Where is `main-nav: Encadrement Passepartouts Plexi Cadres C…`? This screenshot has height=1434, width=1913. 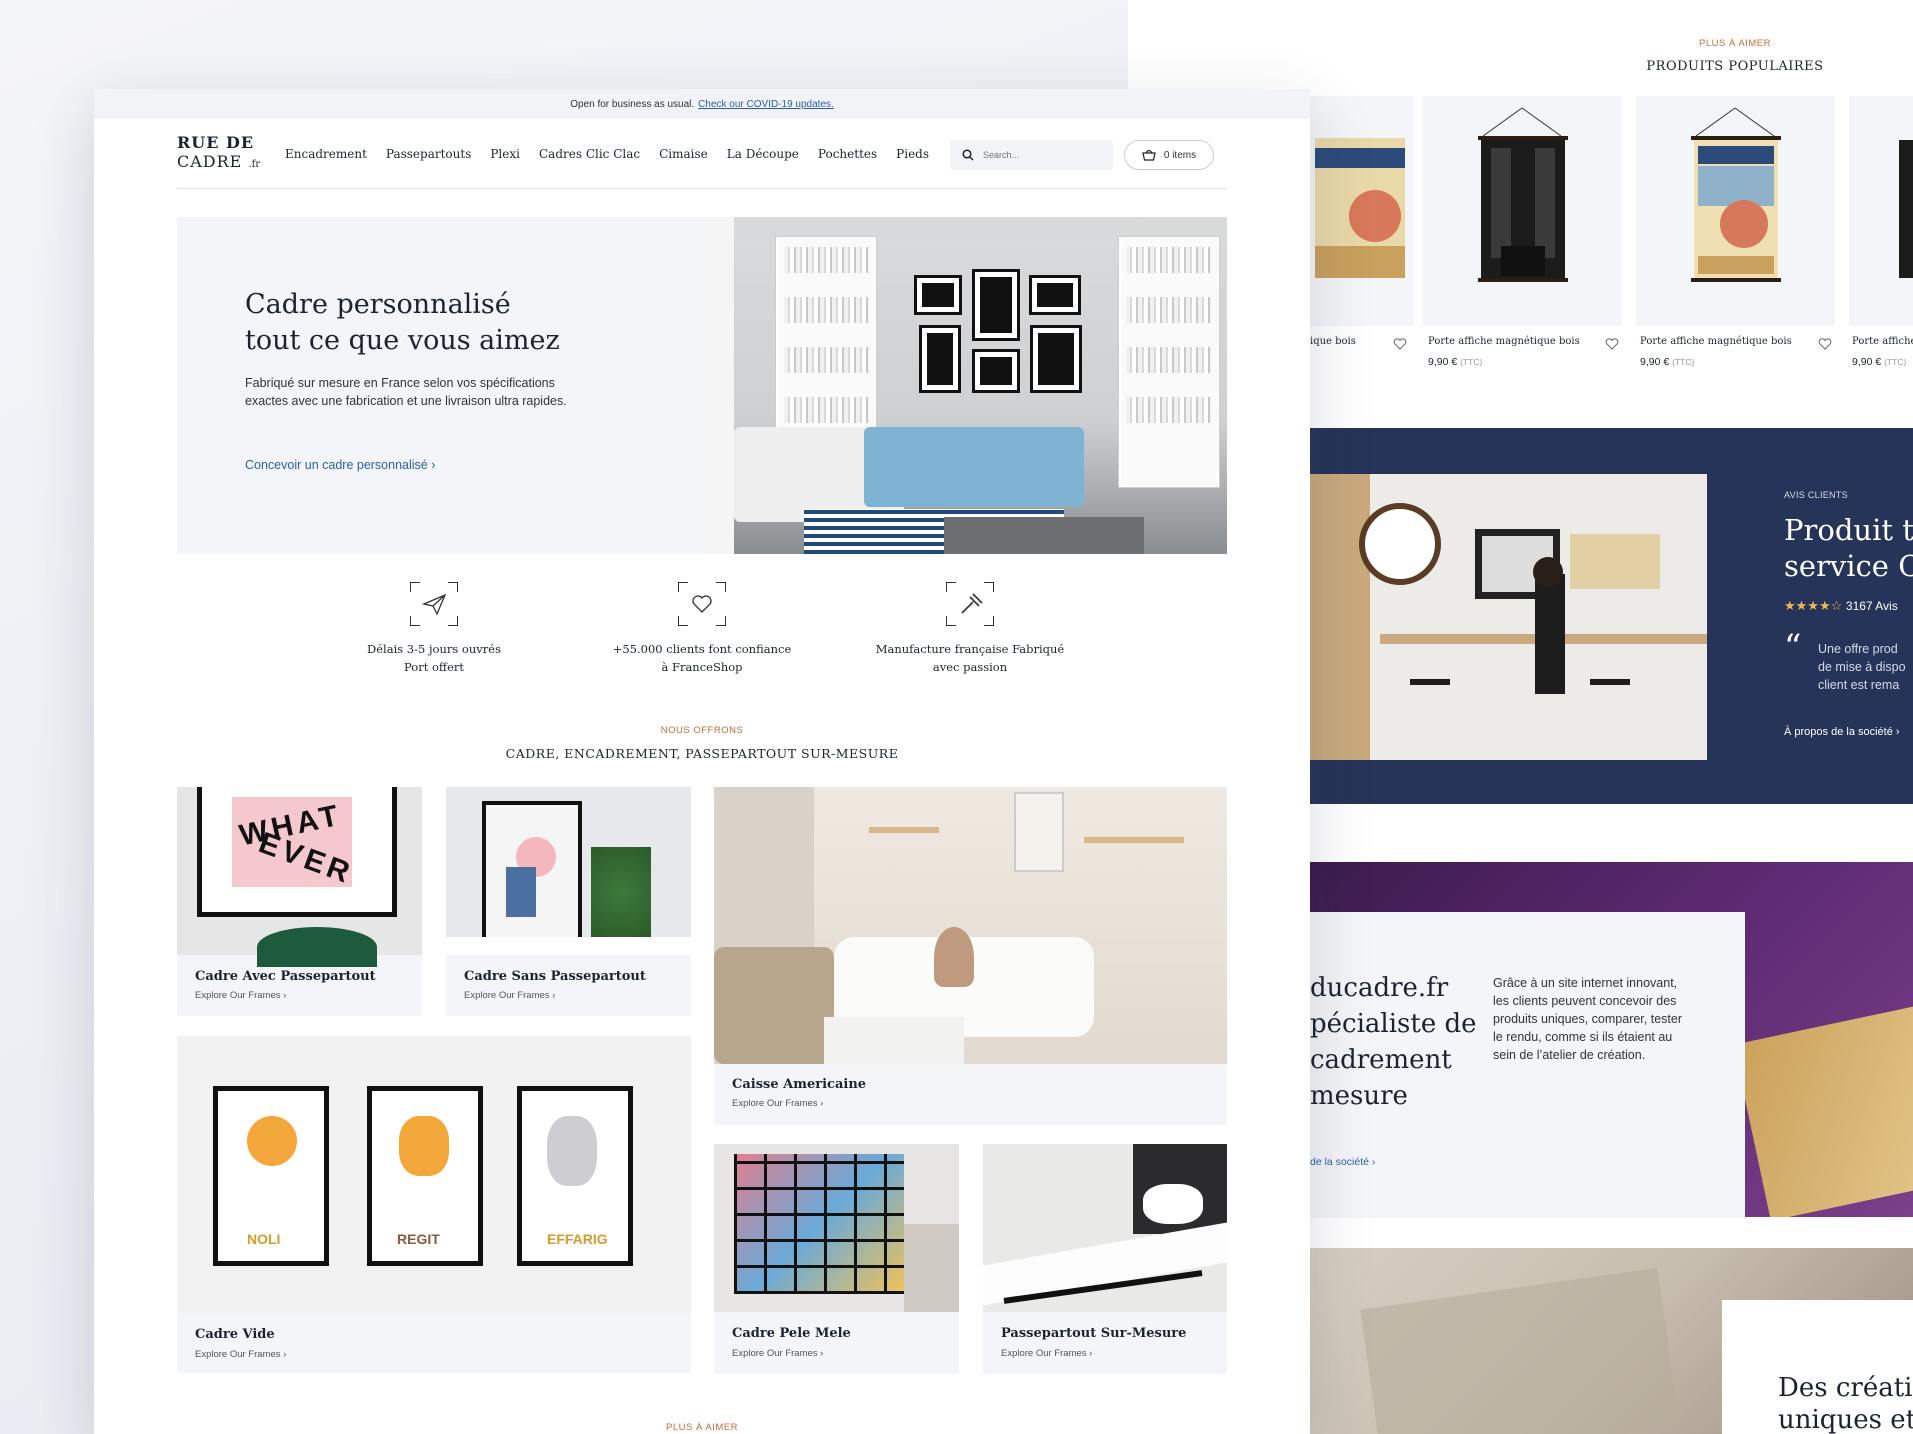 main-nav: Encadrement Passepartouts Plexi Cadres C… is located at coordinates (607, 154).